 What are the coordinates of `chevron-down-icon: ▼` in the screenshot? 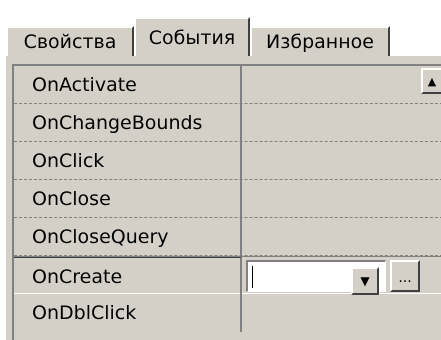 It's located at (365, 281).